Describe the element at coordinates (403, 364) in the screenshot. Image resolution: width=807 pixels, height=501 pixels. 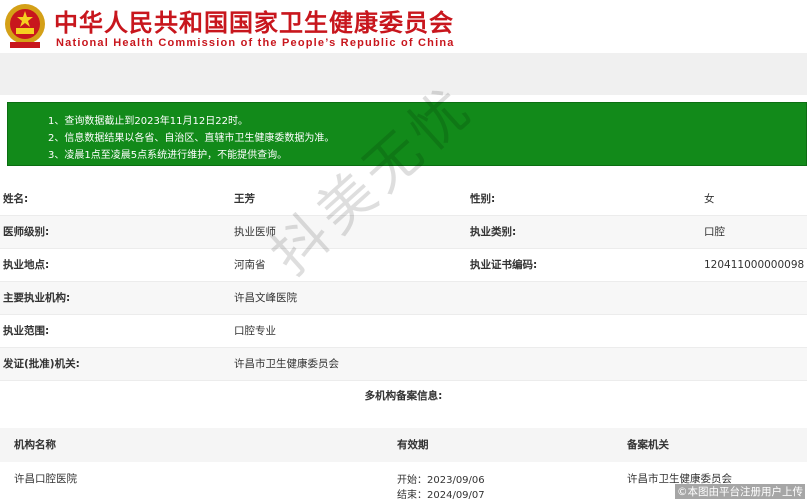
I see `row-issuer: 发证(批准)机关: 许昌市卫生健康委员会` at that location.